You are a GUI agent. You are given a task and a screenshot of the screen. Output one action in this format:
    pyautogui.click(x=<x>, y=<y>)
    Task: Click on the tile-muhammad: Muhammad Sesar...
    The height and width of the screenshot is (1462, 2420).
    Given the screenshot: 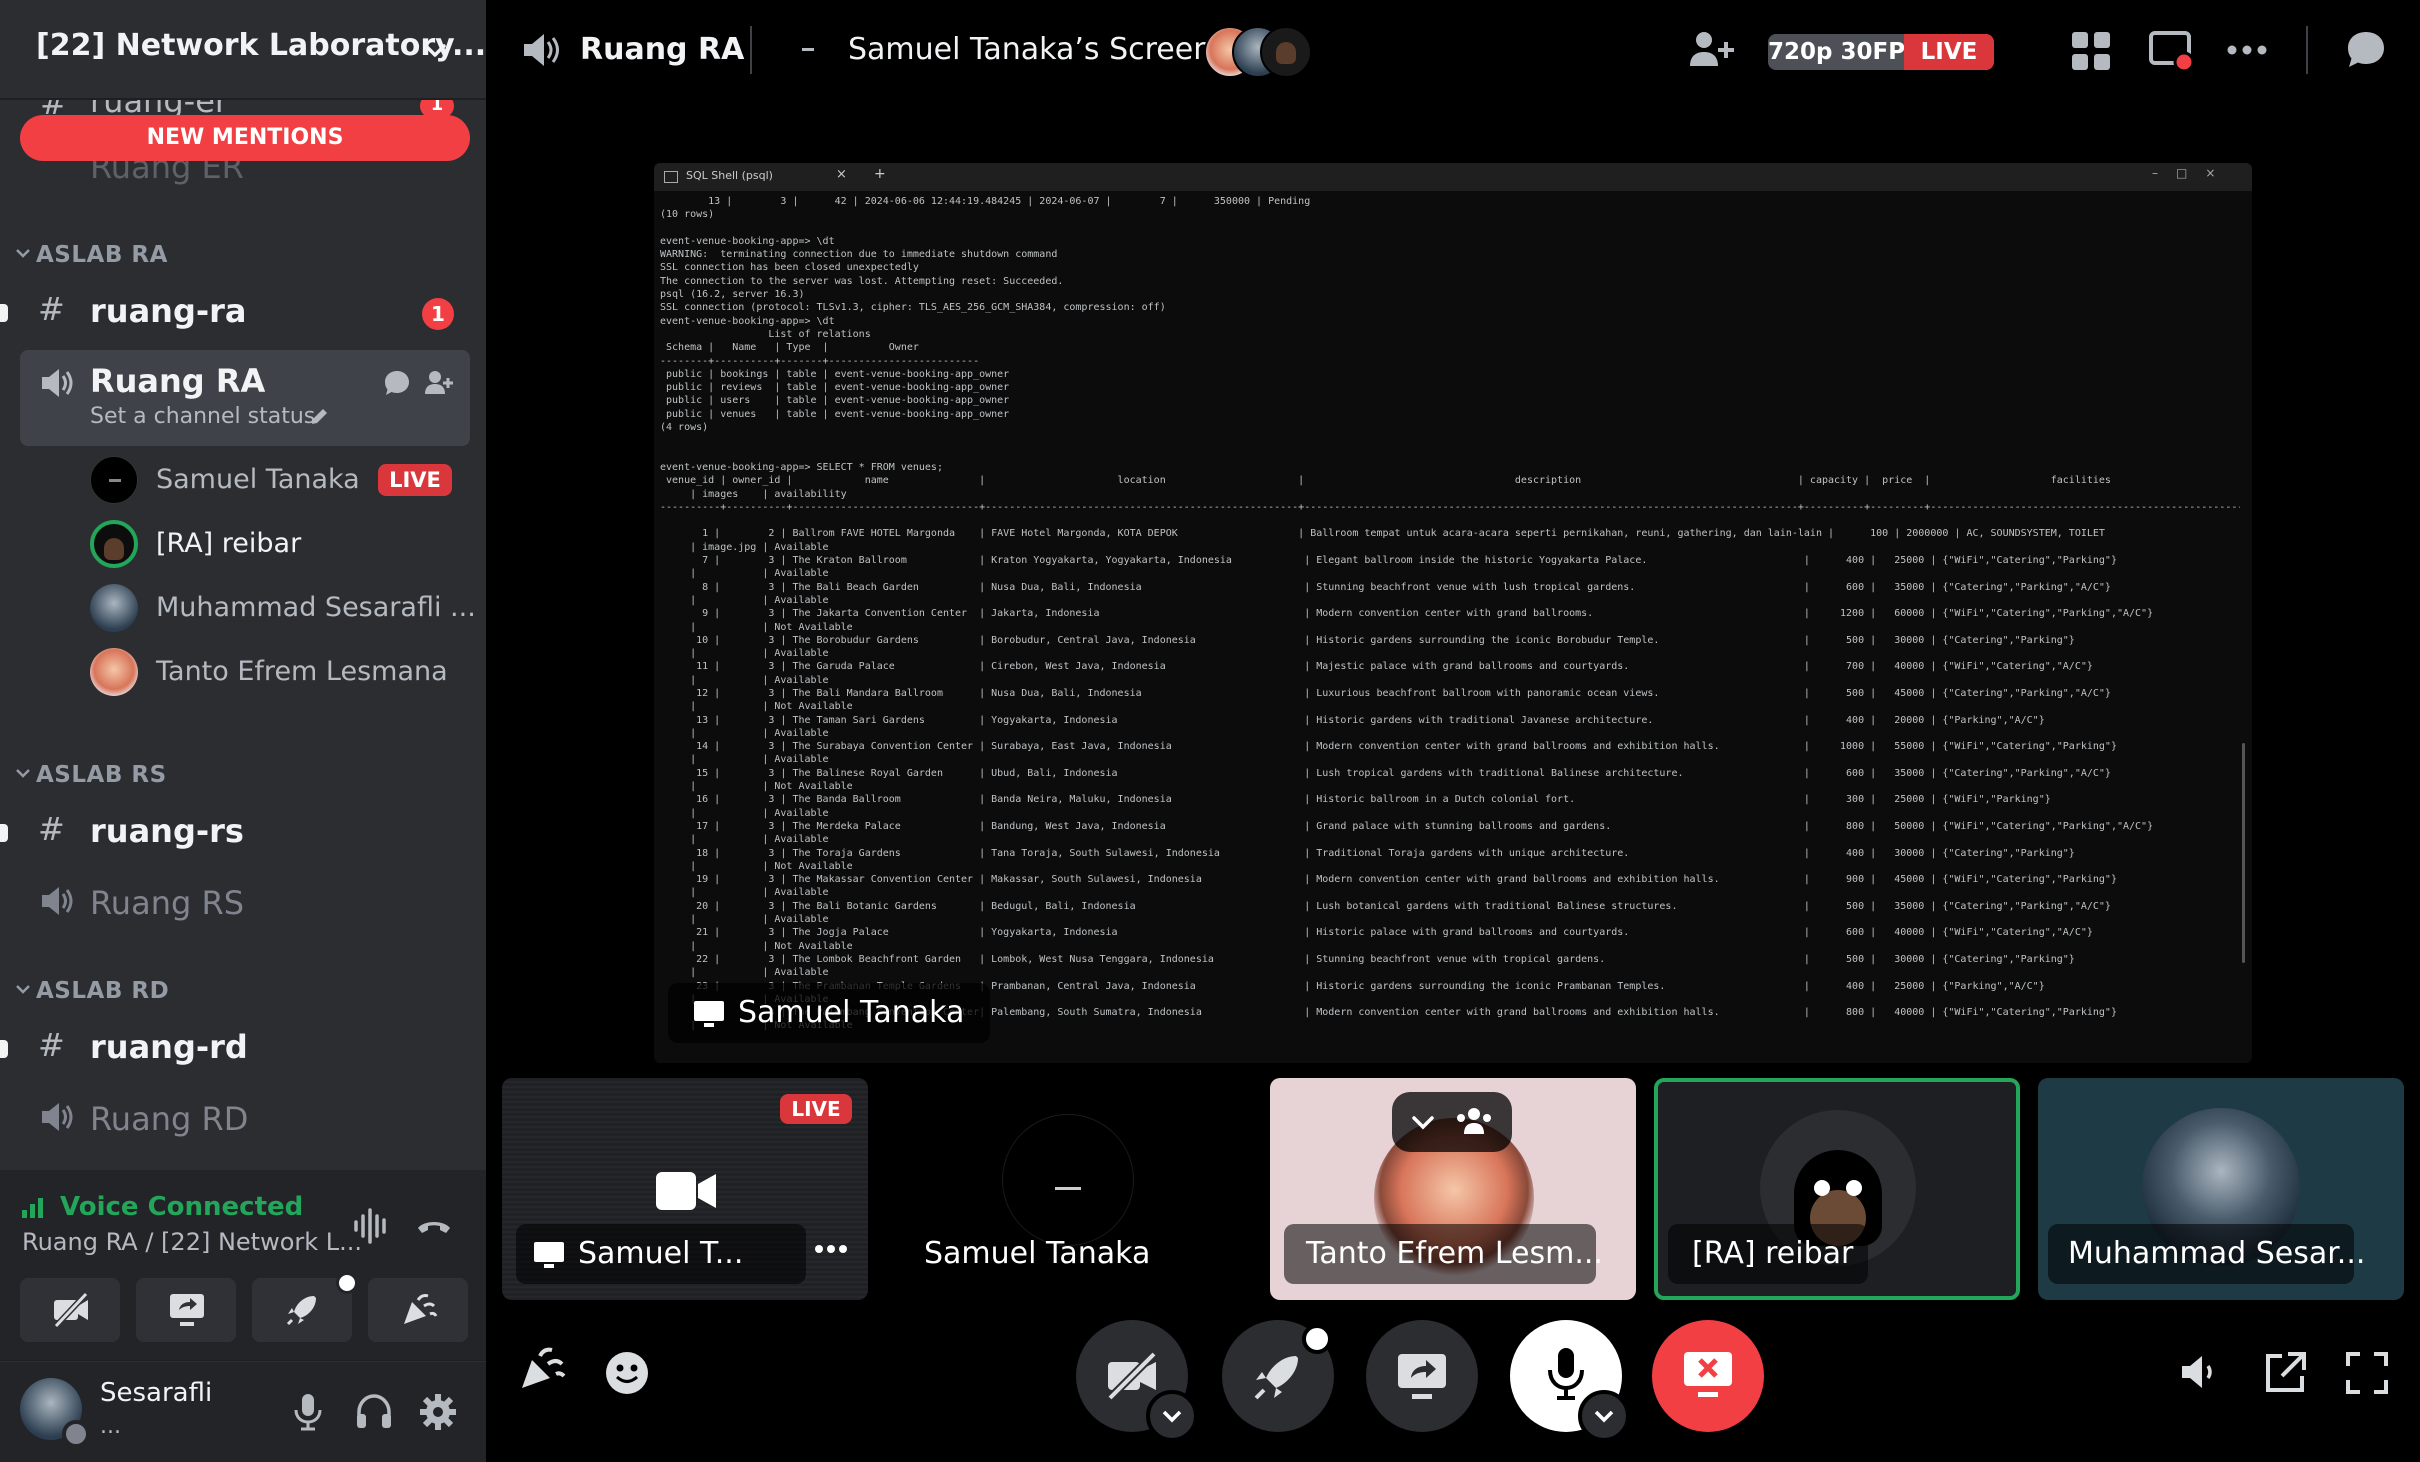 What is the action you would take?
    pyautogui.click(x=2221, y=1189)
    